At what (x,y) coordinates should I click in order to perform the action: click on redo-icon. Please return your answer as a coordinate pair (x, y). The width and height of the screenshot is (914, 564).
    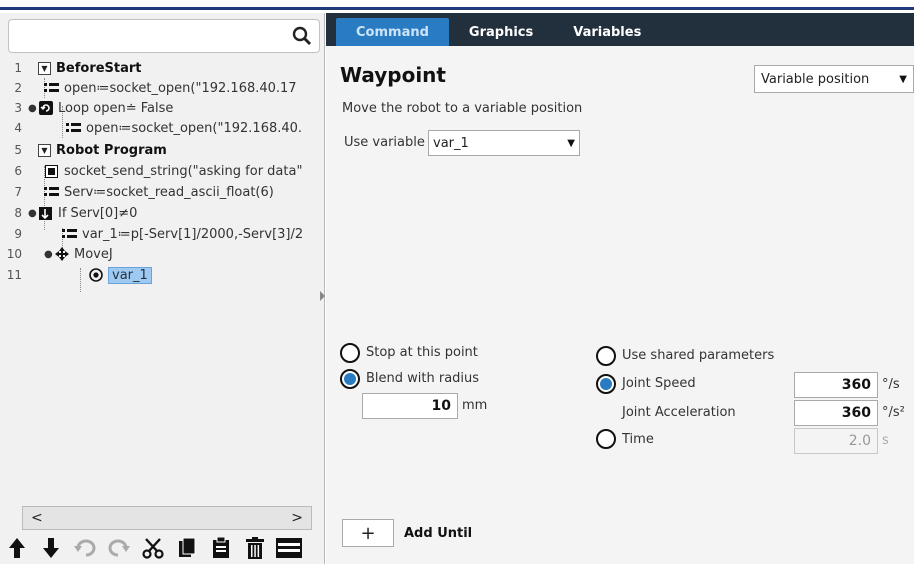
    Looking at the image, I should click on (119, 547).